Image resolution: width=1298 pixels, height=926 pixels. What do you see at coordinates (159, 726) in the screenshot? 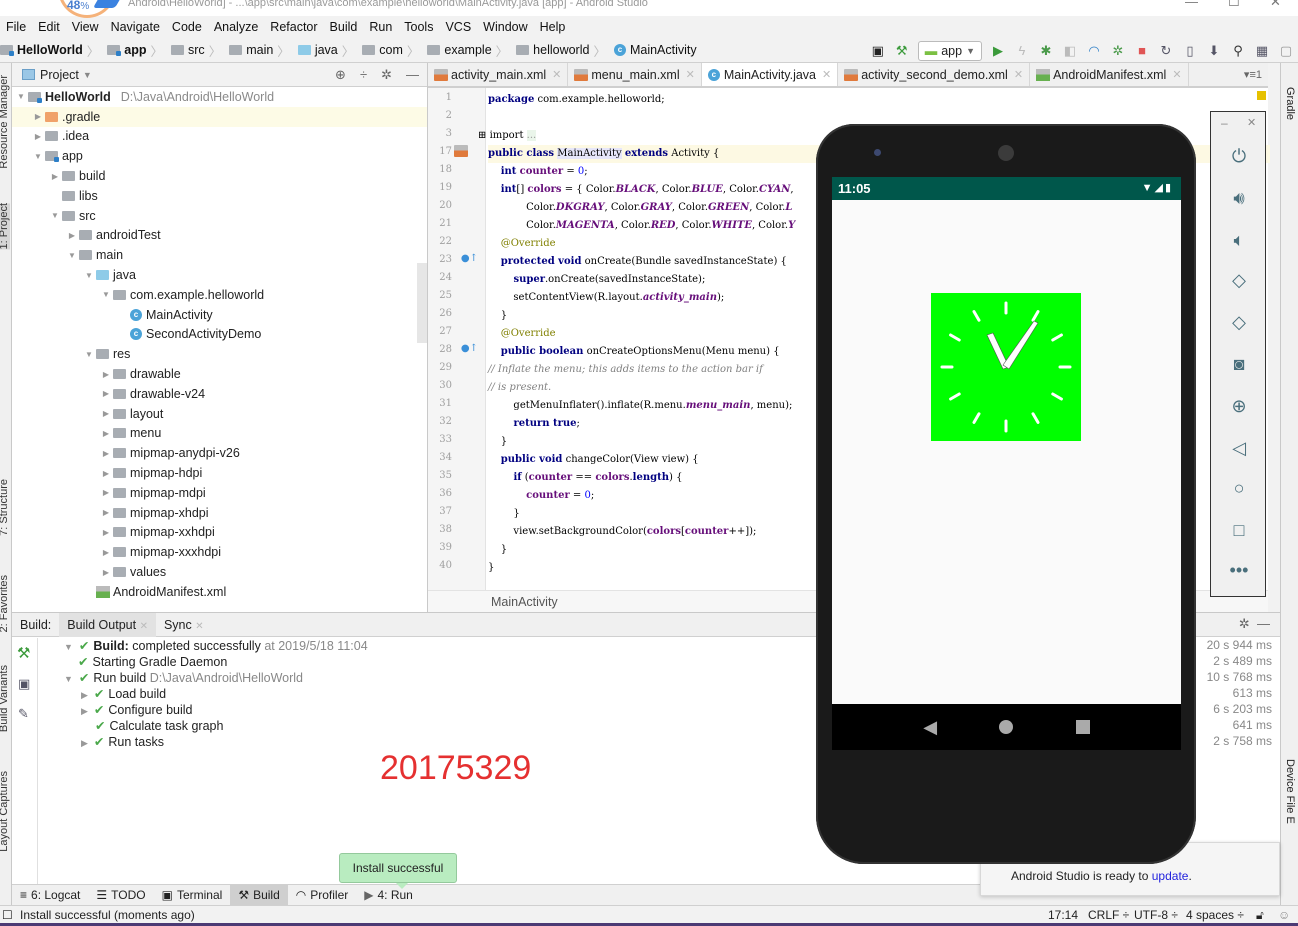
I see `build-output-line: ✔ Calculate task graph` at bounding box center [159, 726].